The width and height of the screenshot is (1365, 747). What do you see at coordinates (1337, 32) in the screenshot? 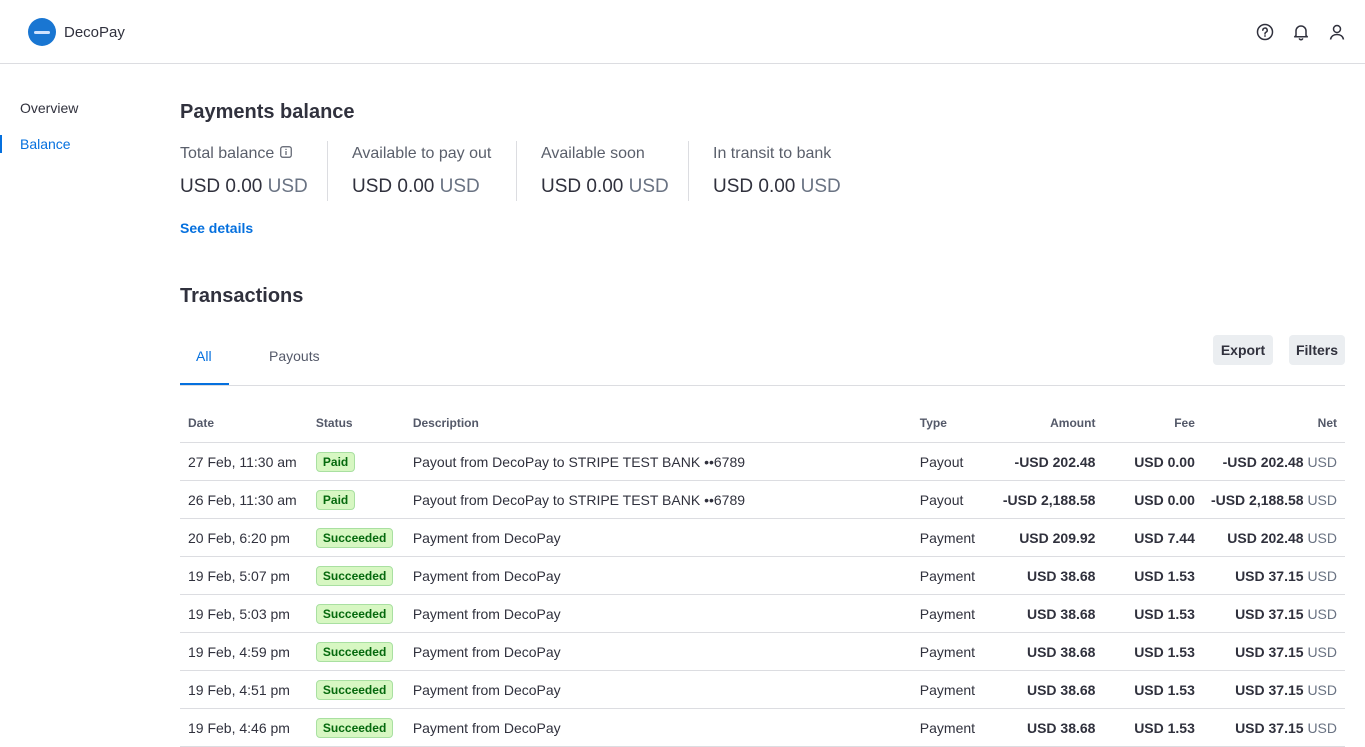
I see `user-icon` at bounding box center [1337, 32].